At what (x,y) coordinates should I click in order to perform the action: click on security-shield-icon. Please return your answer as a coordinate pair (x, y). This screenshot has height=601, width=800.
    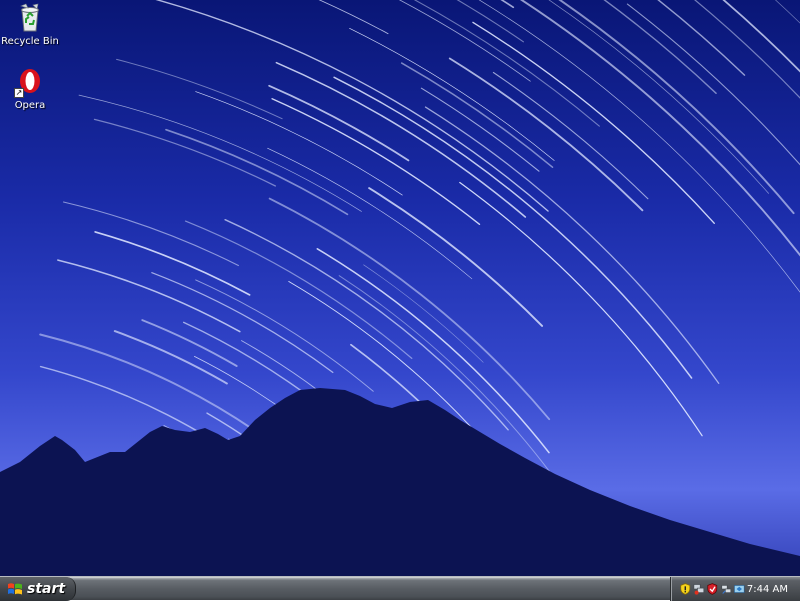
    Looking at the image, I should click on (685, 589).